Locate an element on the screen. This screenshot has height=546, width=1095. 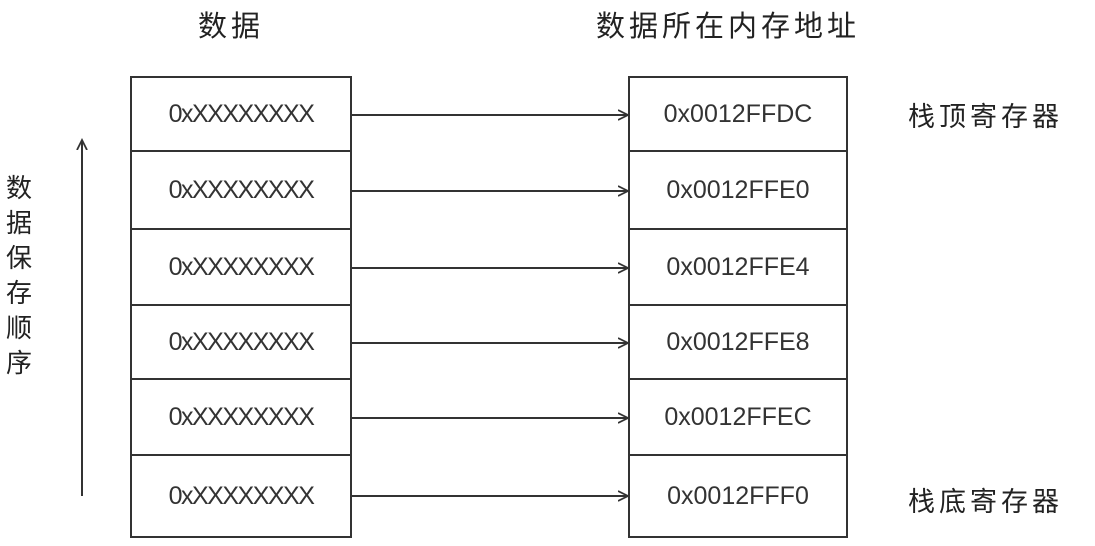
address-value: 0x0012FFE0 is located at coordinates (738, 189).